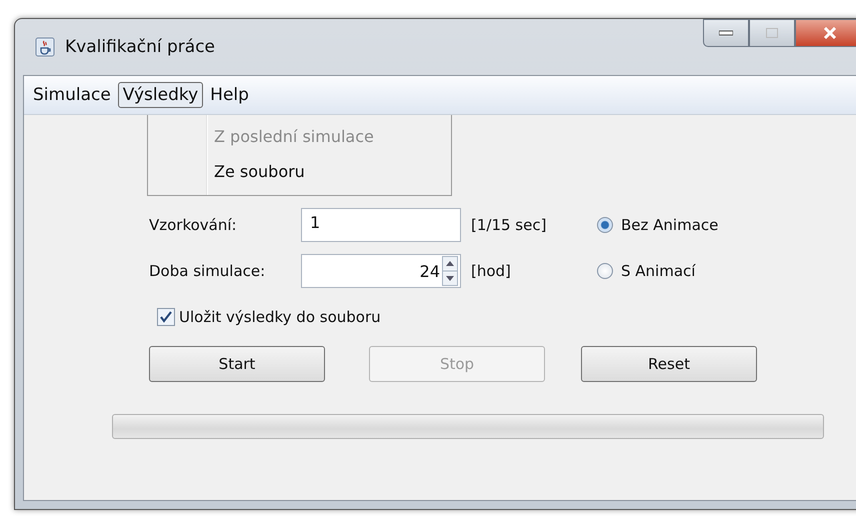  I want to click on minimize-button, so click(726, 33).